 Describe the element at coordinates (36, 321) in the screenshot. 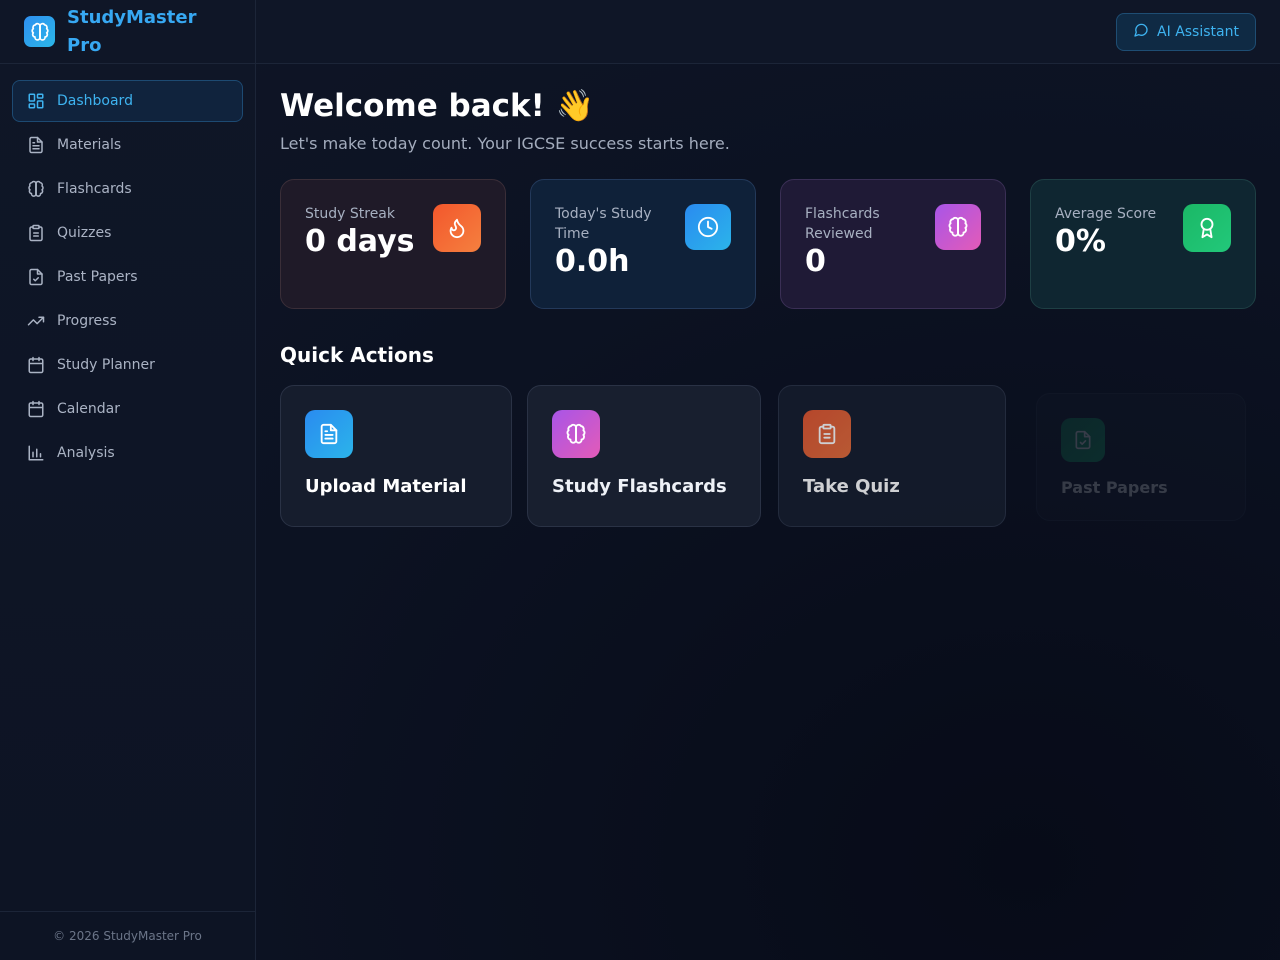

I see `trending-up-icon` at that location.